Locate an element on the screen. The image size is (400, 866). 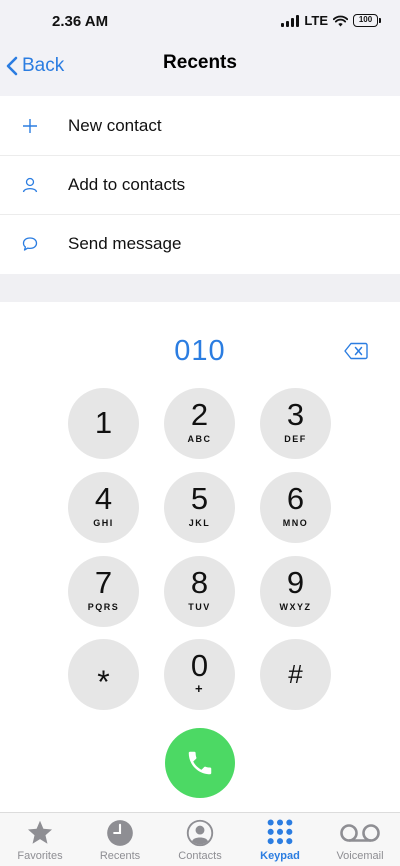
key-6: 6 MNO is located at coordinates (295, 507).